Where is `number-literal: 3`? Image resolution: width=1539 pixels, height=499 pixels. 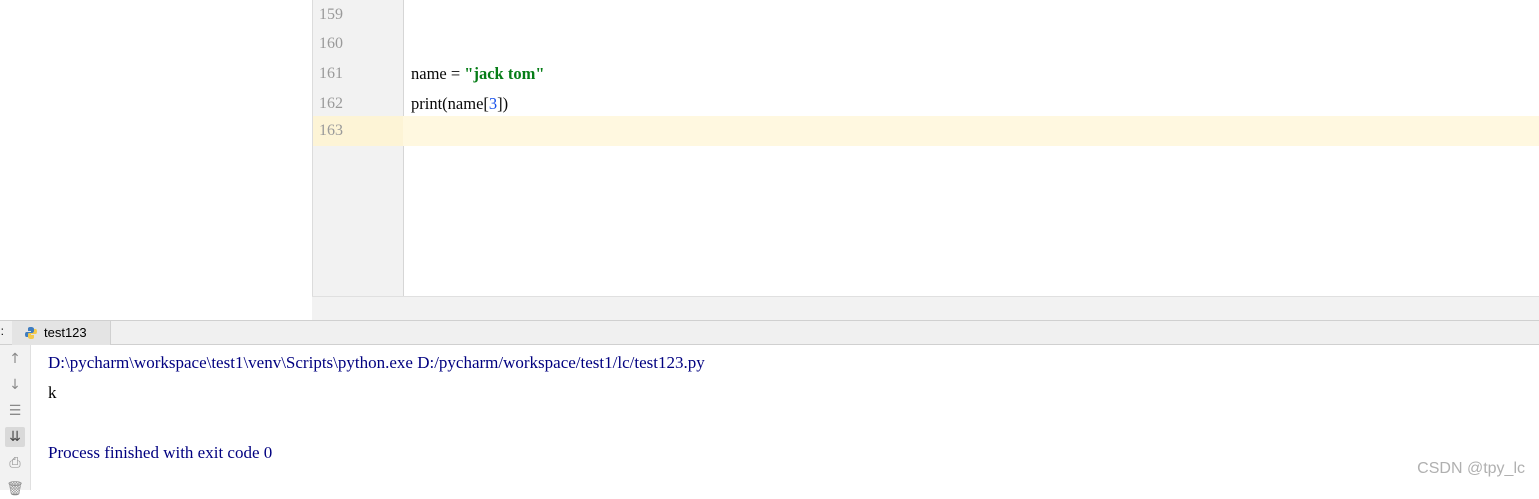 number-literal: 3 is located at coordinates (493, 103).